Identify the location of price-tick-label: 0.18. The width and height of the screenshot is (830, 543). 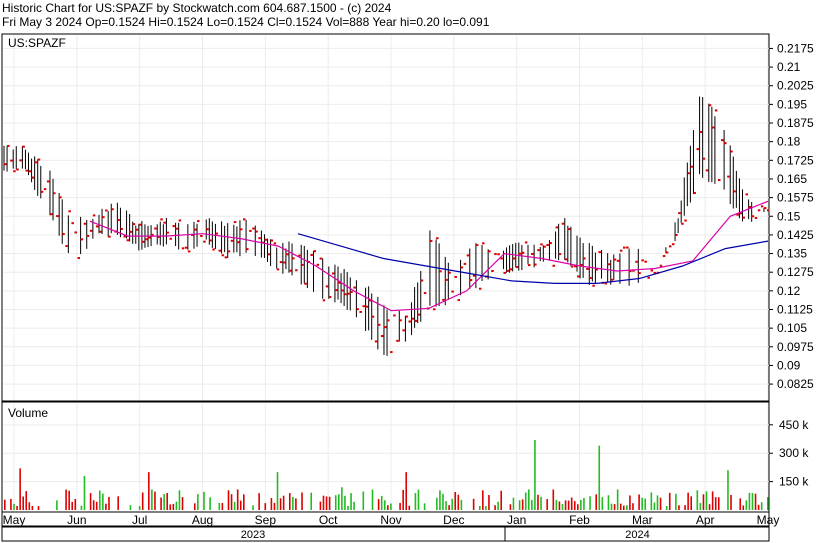
(789, 142).